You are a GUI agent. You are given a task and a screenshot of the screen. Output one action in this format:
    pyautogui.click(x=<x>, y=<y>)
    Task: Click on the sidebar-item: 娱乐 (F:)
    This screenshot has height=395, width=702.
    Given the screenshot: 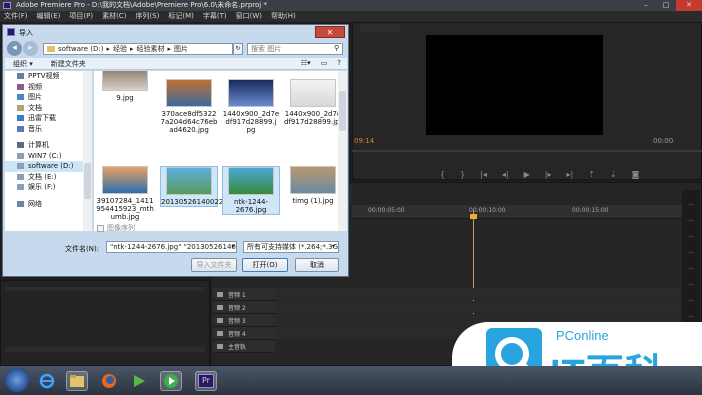 What is the action you would take?
    pyautogui.click(x=48, y=187)
    